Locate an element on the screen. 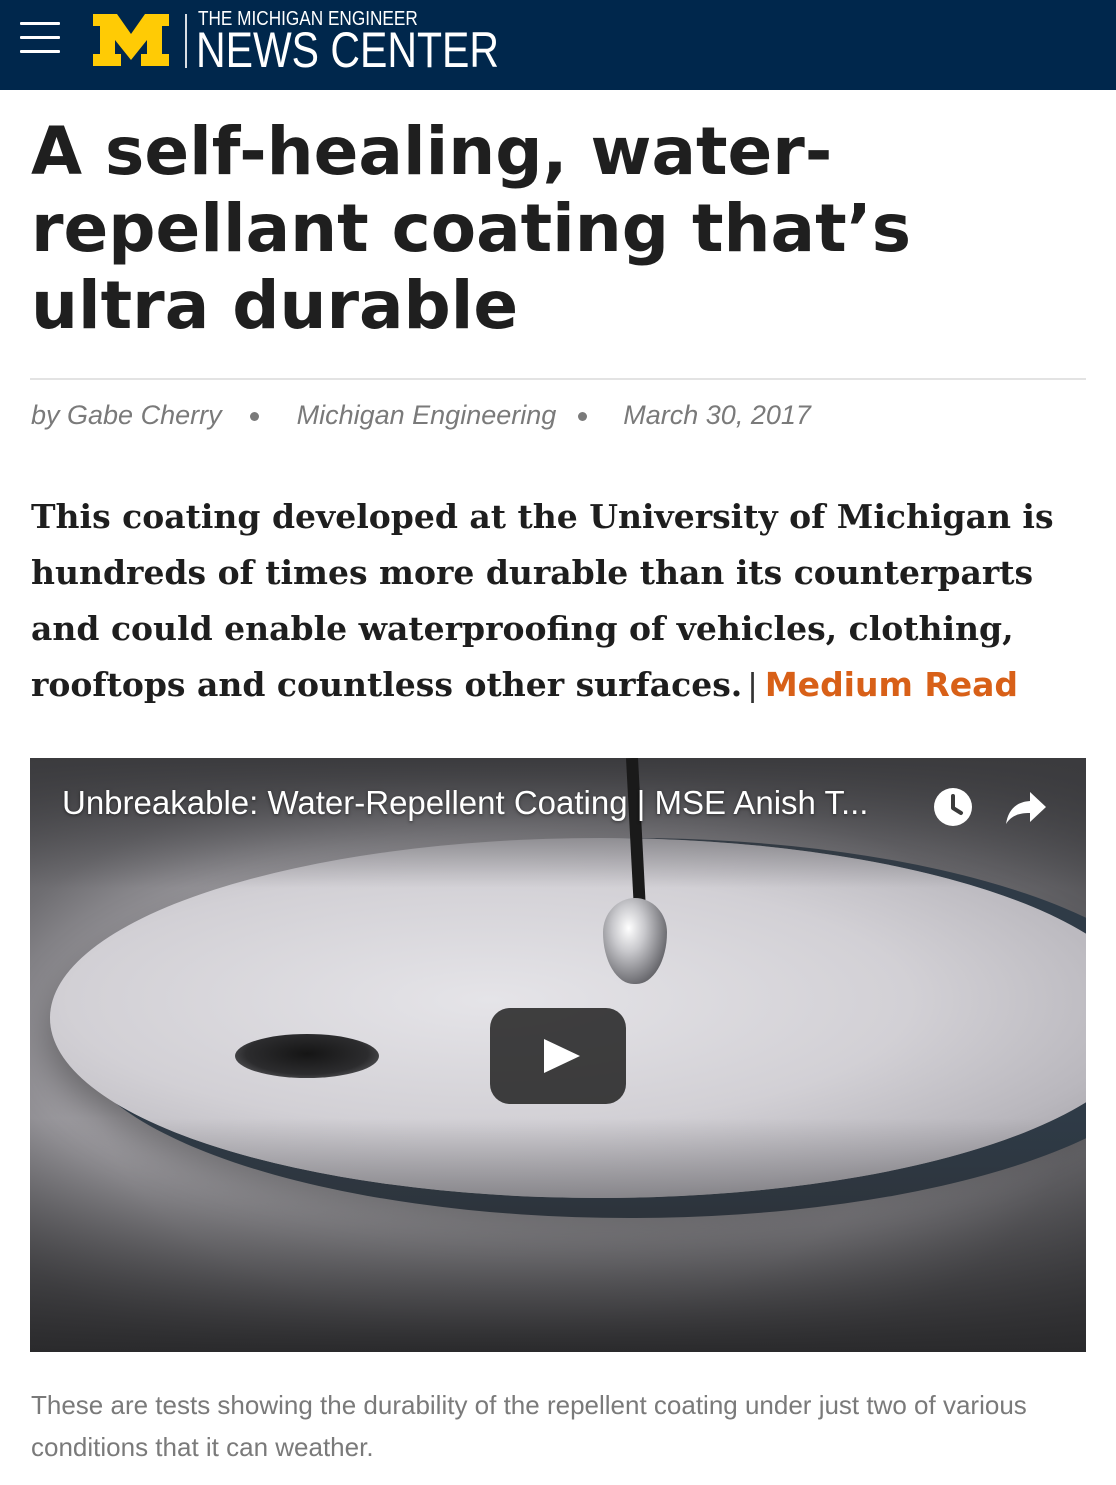  share-arrow-icon is located at coordinates (1026, 808).